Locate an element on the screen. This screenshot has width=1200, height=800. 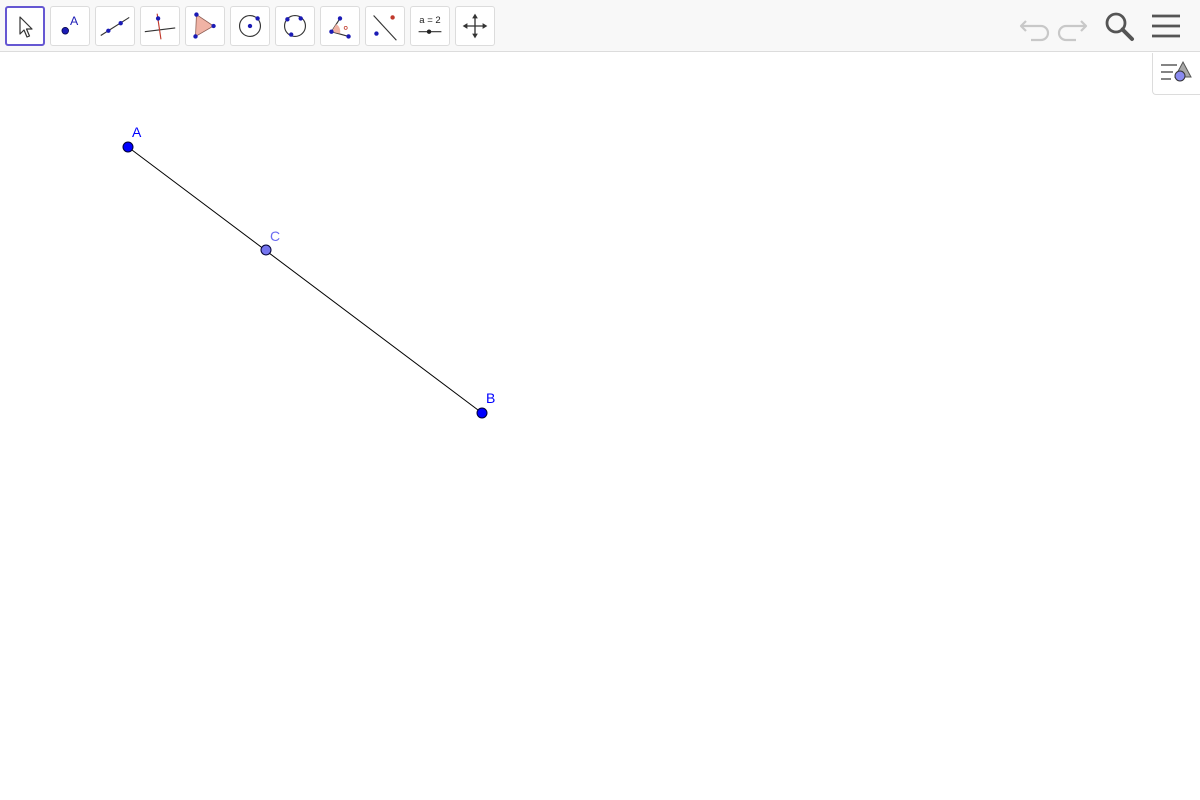
main-menu-button is located at coordinates (1166, 26).